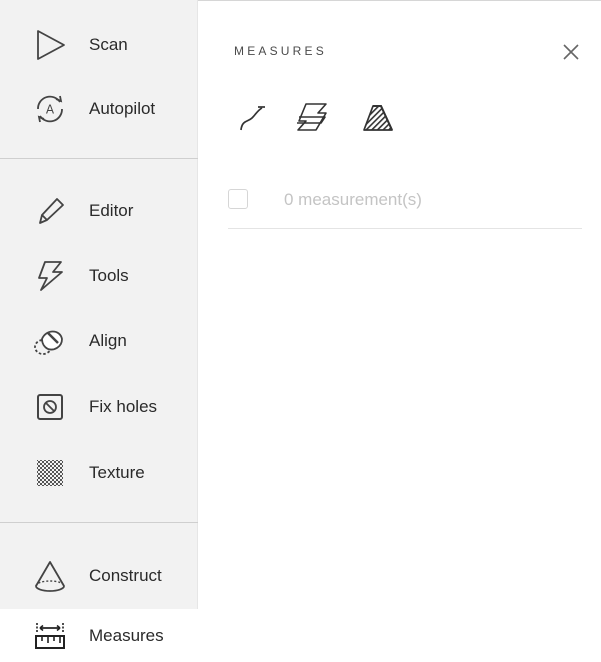 This screenshot has height=662, width=601. What do you see at coordinates (50, 276) in the screenshot?
I see `lightning-tools-icon` at bounding box center [50, 276].